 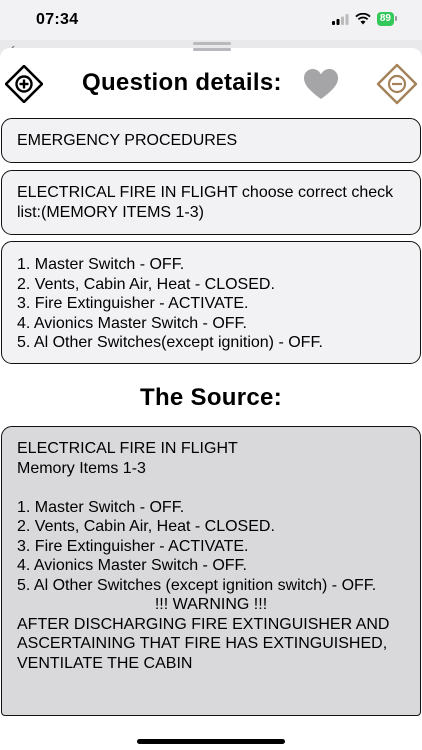 I want to click on source-title: The Source:, so click(x=211, y=397).